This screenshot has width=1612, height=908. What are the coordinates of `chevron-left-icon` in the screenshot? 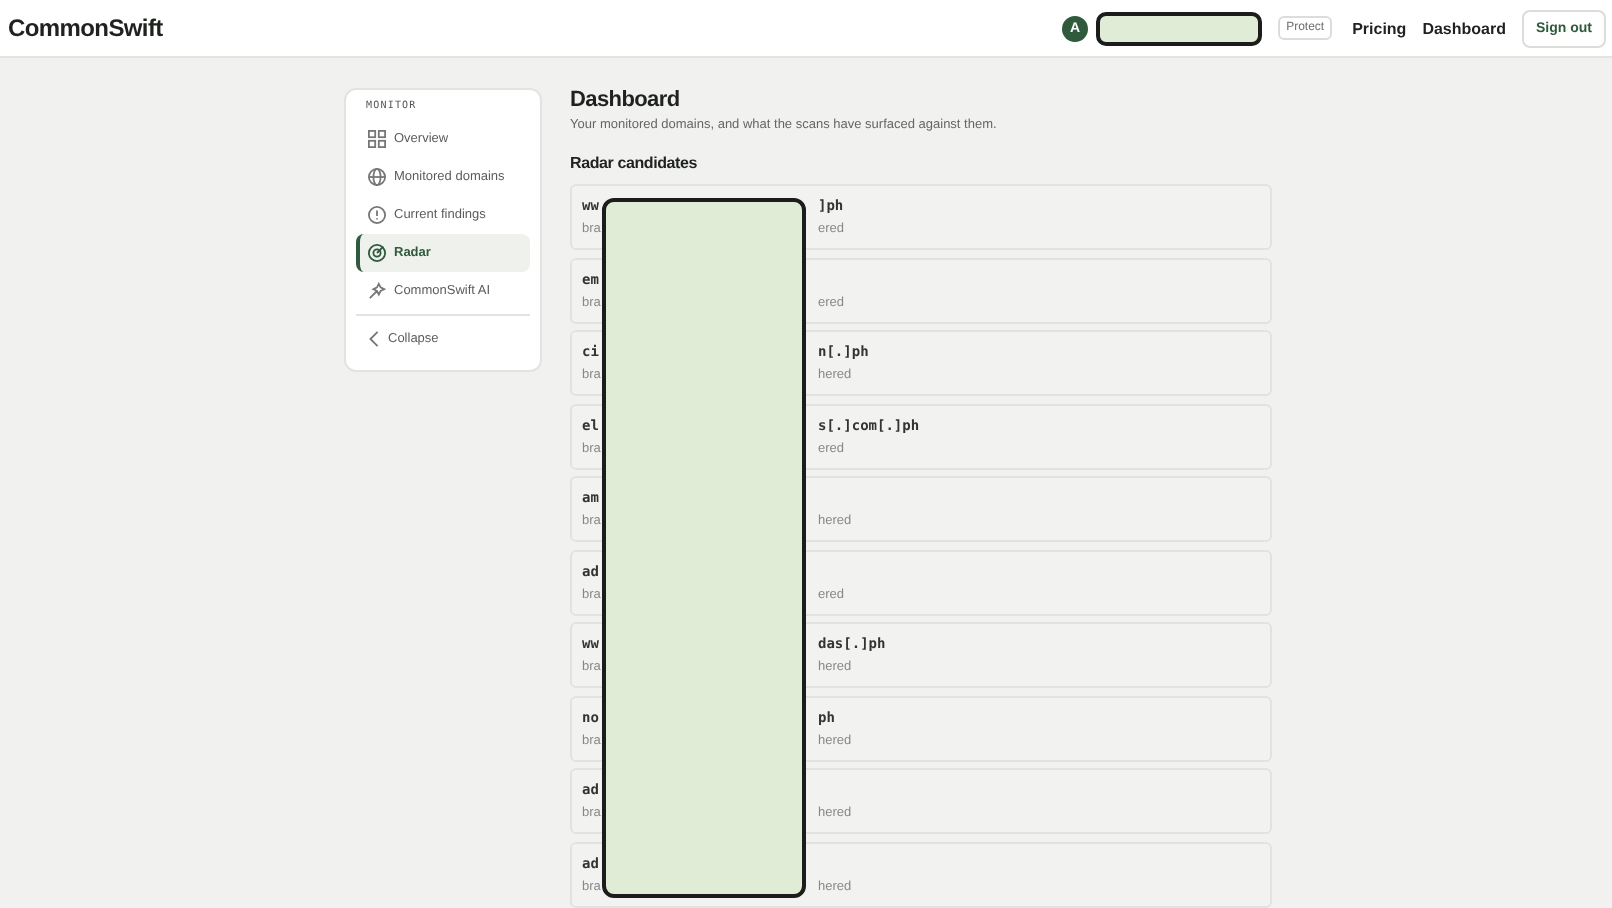 It's located at (374, 339).